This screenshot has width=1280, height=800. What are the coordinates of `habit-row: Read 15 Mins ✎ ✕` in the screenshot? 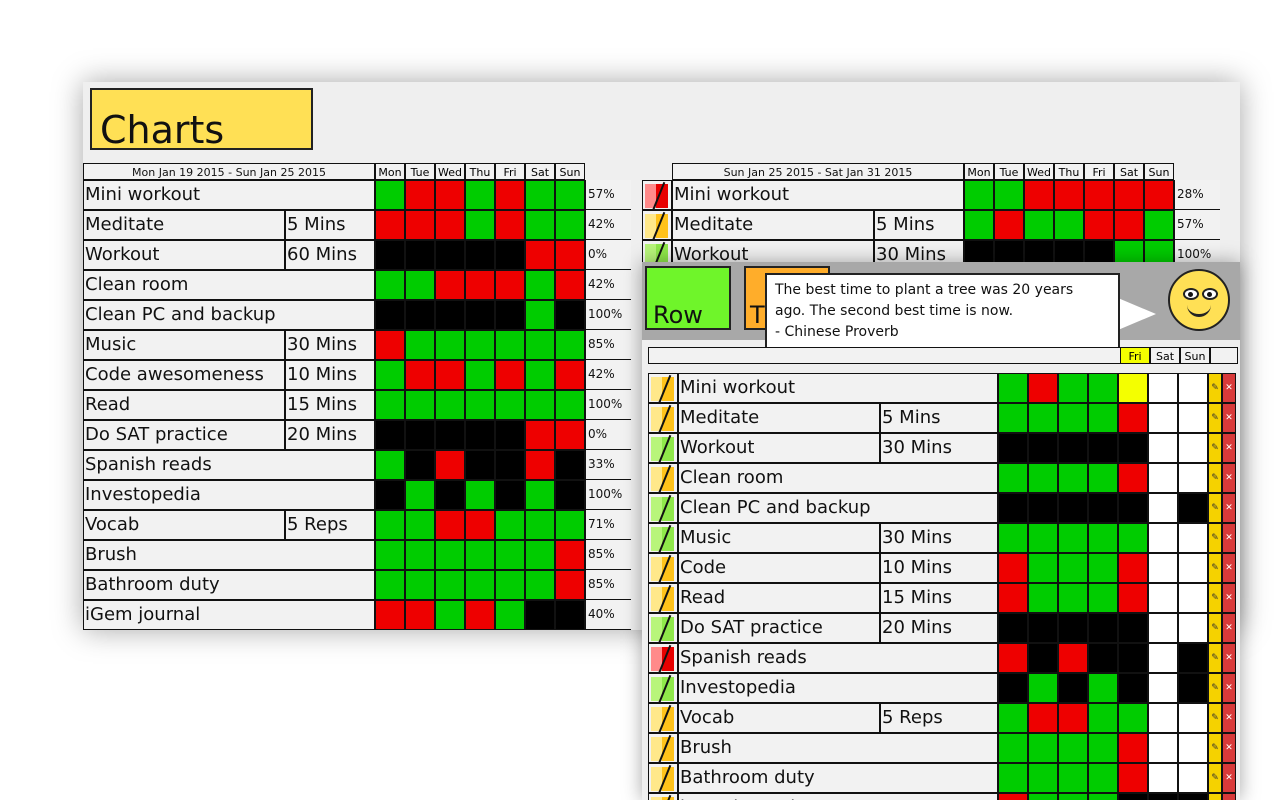 It's located at (943, 598).